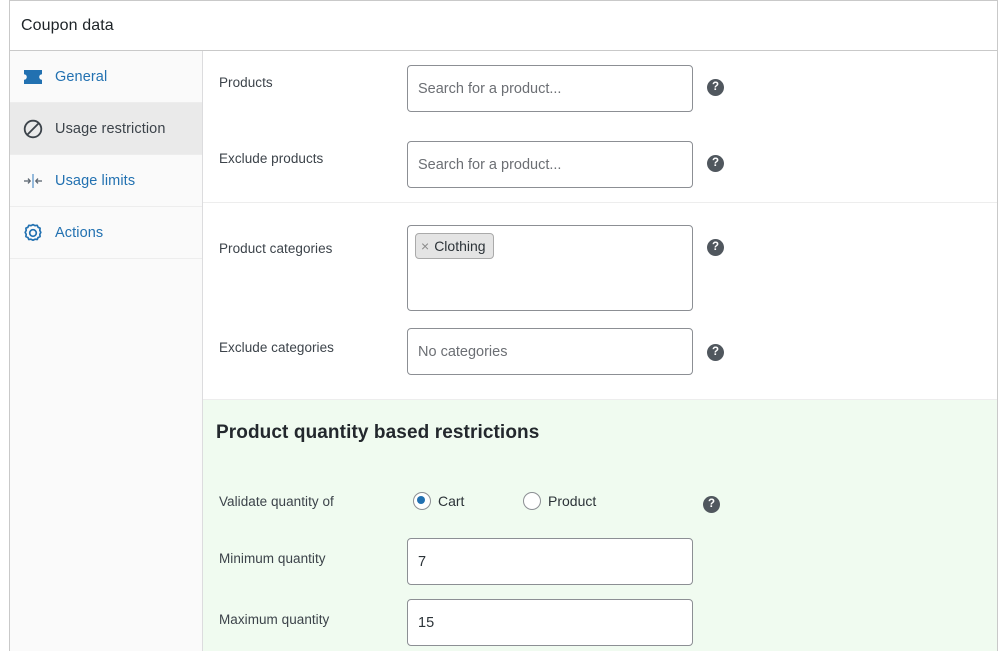 This screenshot has height=651, width=1008. I want to click on sidebar-item-usage-restriction: Usage restriction, so click(106, 129).